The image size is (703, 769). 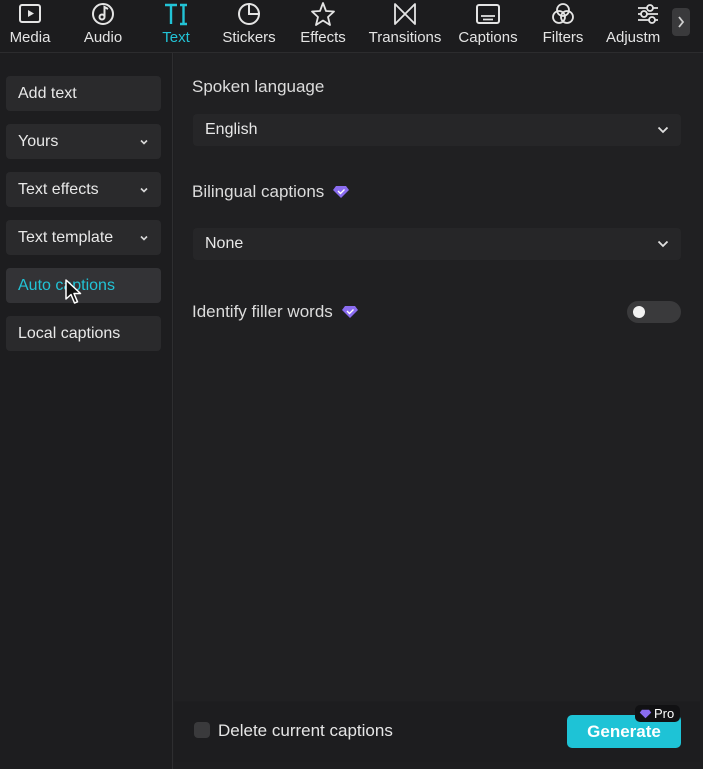 I want to click on tab-transitions: Transitions, so click(x=405, y=25).